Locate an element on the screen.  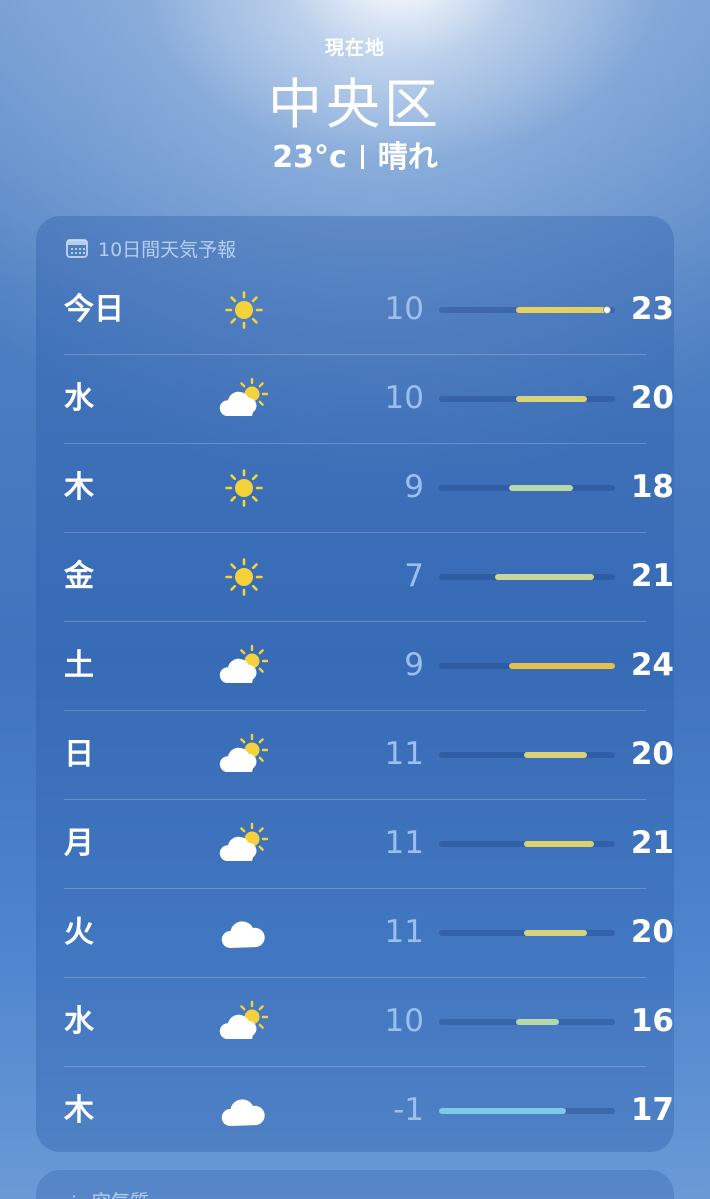
forecast-day: 月 is located at coordinates (79, 843).